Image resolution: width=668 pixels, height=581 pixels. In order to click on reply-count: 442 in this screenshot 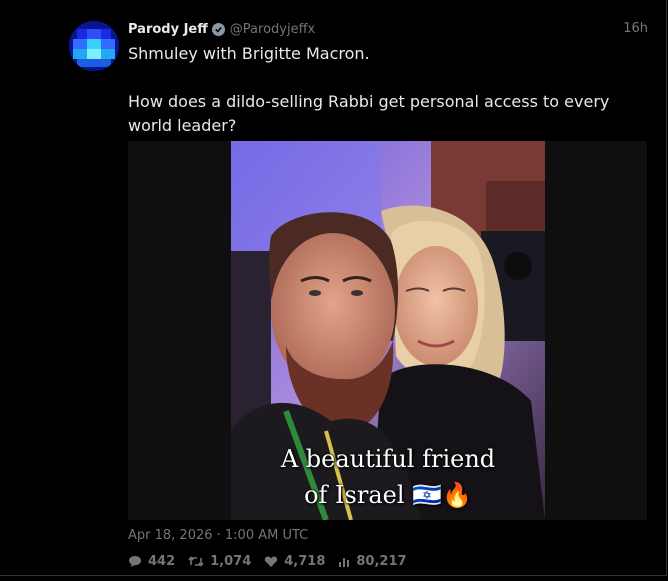, I will do `click(162, 561)`.